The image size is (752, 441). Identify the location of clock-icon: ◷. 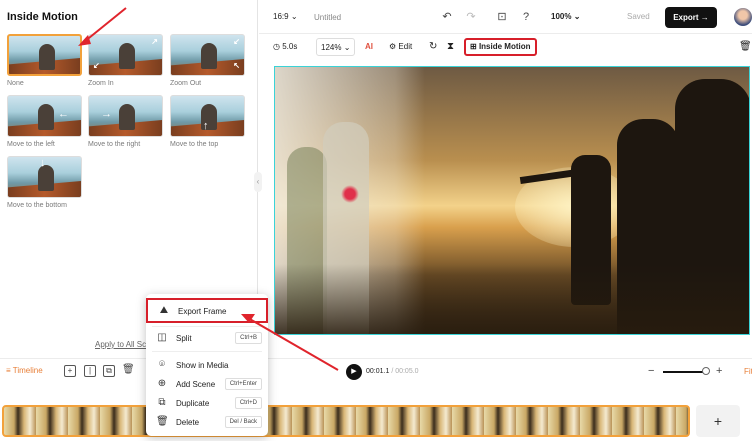
(276, 46).